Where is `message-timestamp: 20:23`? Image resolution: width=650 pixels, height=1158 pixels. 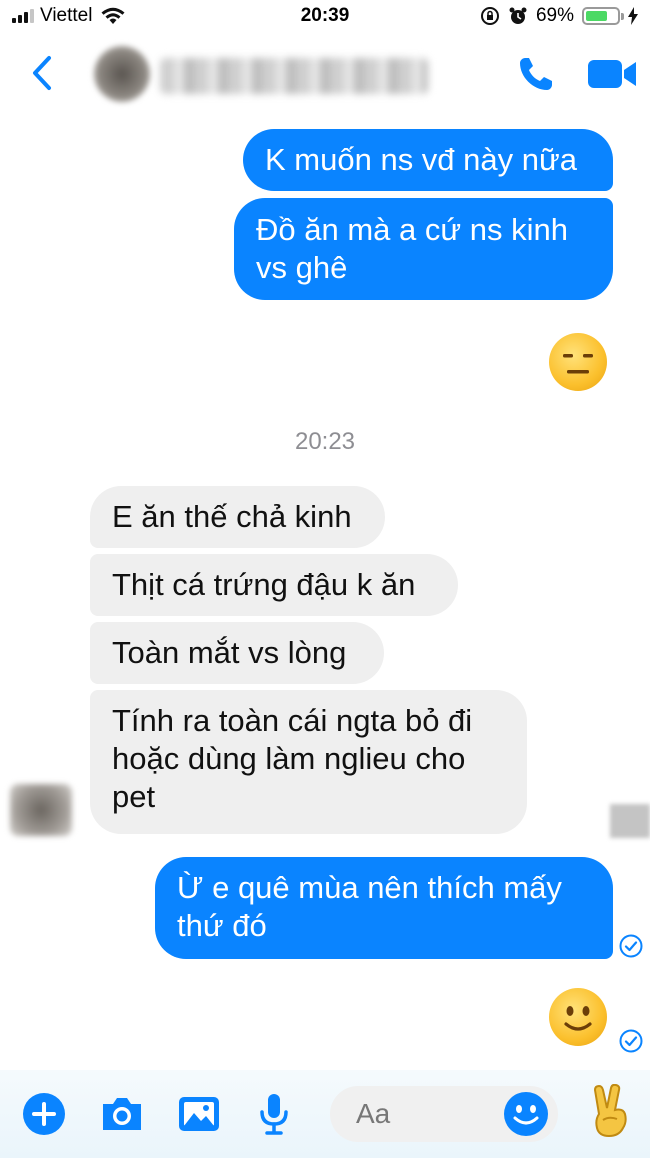 message-timestamp: 20:23 is located at coordinates (325, 441).